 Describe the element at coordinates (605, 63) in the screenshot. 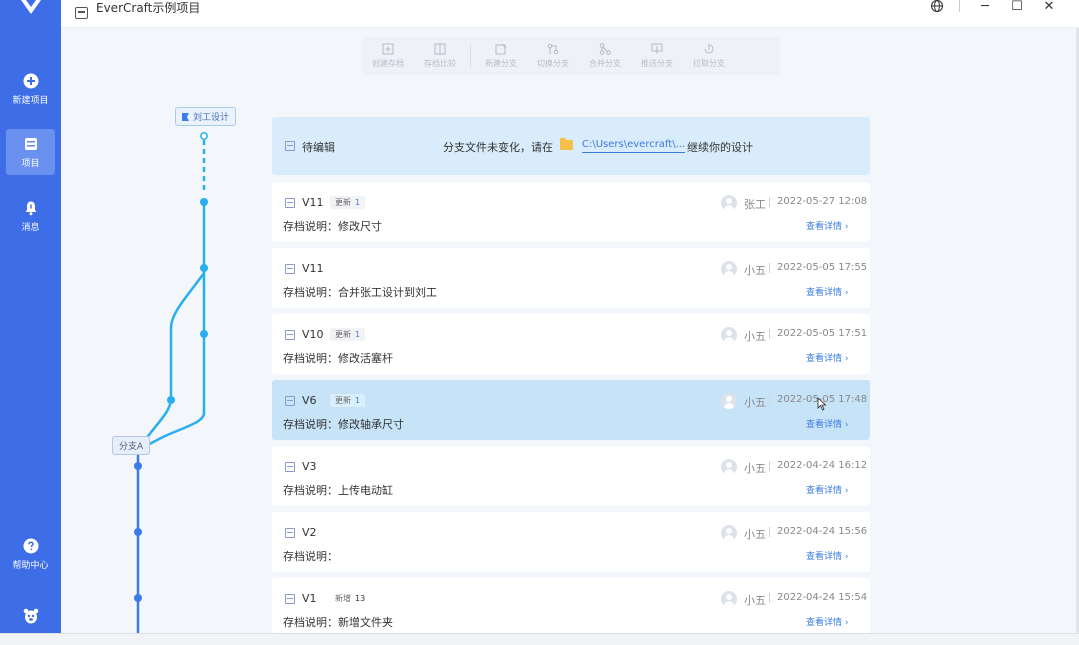

I see `merge-branch-label: 合并分支` at that location.